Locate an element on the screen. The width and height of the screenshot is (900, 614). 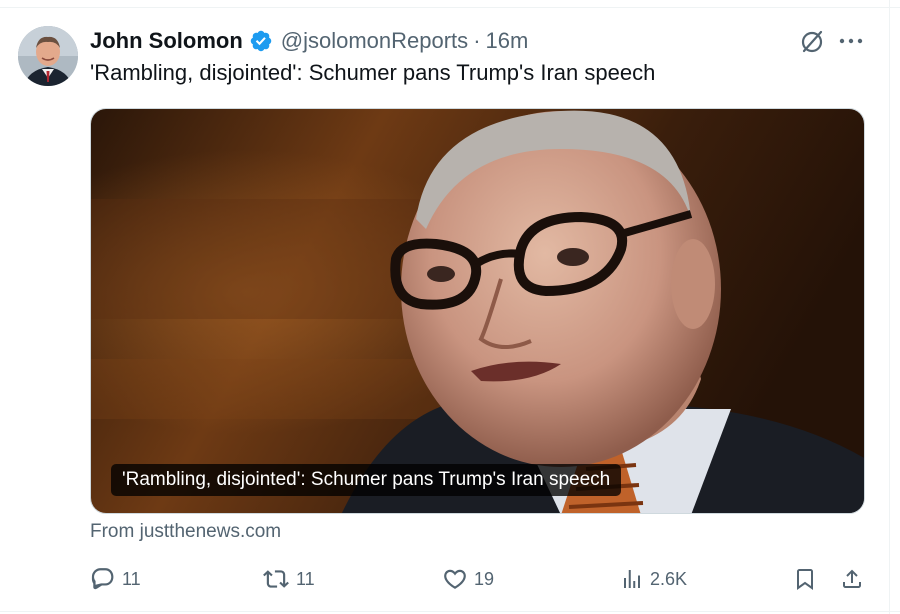
reply-icon is located at coordinates (102, 579).